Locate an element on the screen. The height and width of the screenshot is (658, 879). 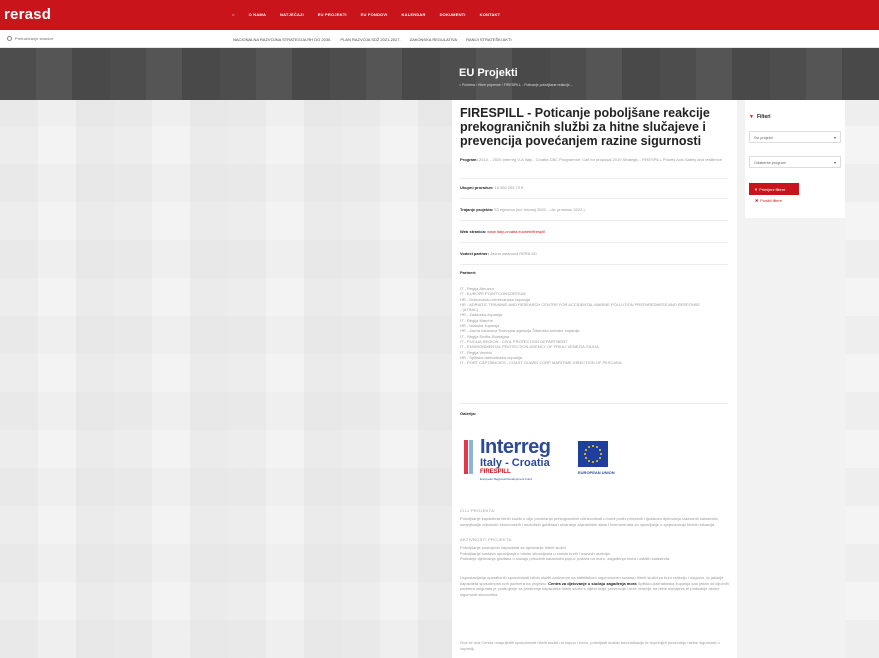
subnav-plan-razvoja: PLAN RAZVOJA SDŽ 2021-2027. is located at coordinates (370, 39).